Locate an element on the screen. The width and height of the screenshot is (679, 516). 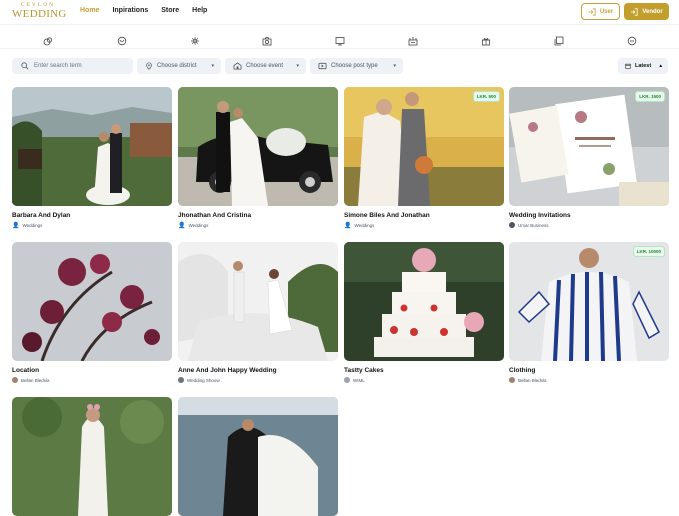
logo-line-2: WEDDING is located at coordinates (39, 13).